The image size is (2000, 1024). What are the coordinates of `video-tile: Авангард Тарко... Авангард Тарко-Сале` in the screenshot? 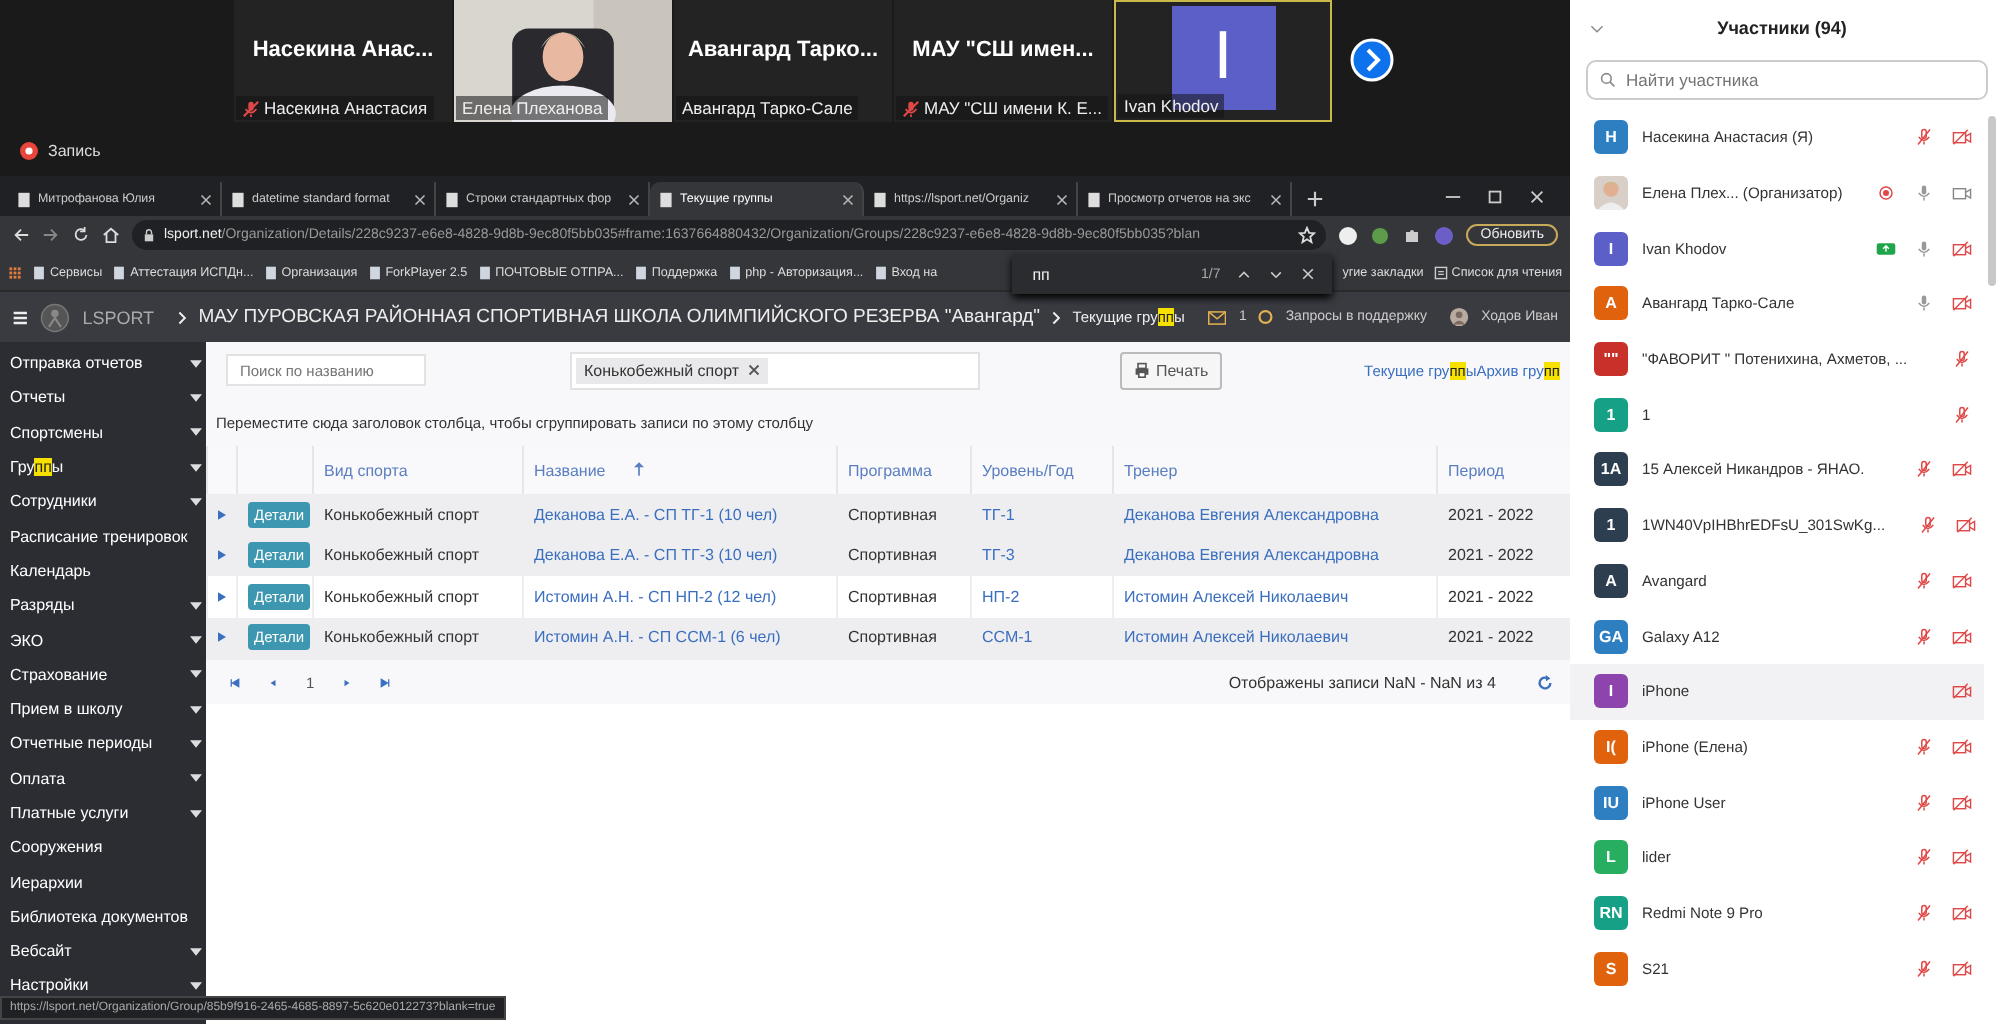 It's located at (783, 61).